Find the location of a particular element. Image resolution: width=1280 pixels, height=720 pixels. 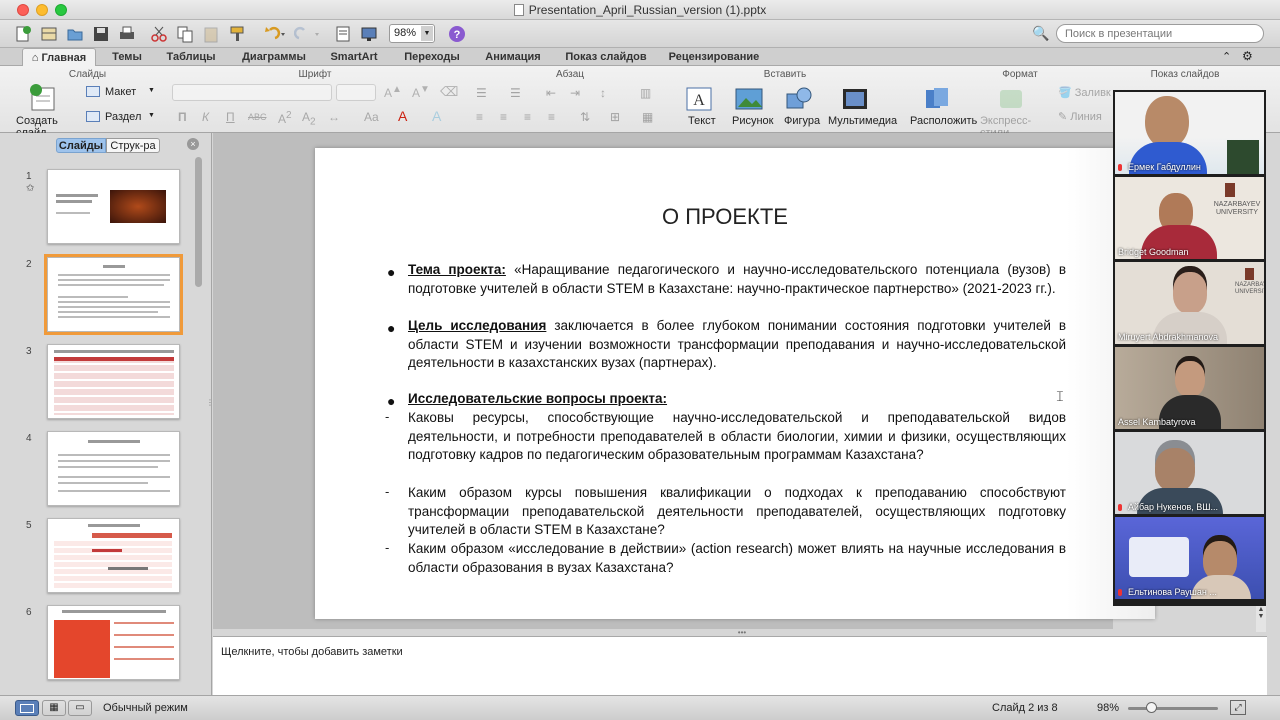

redo-icon is located at coordinates (307, 34).